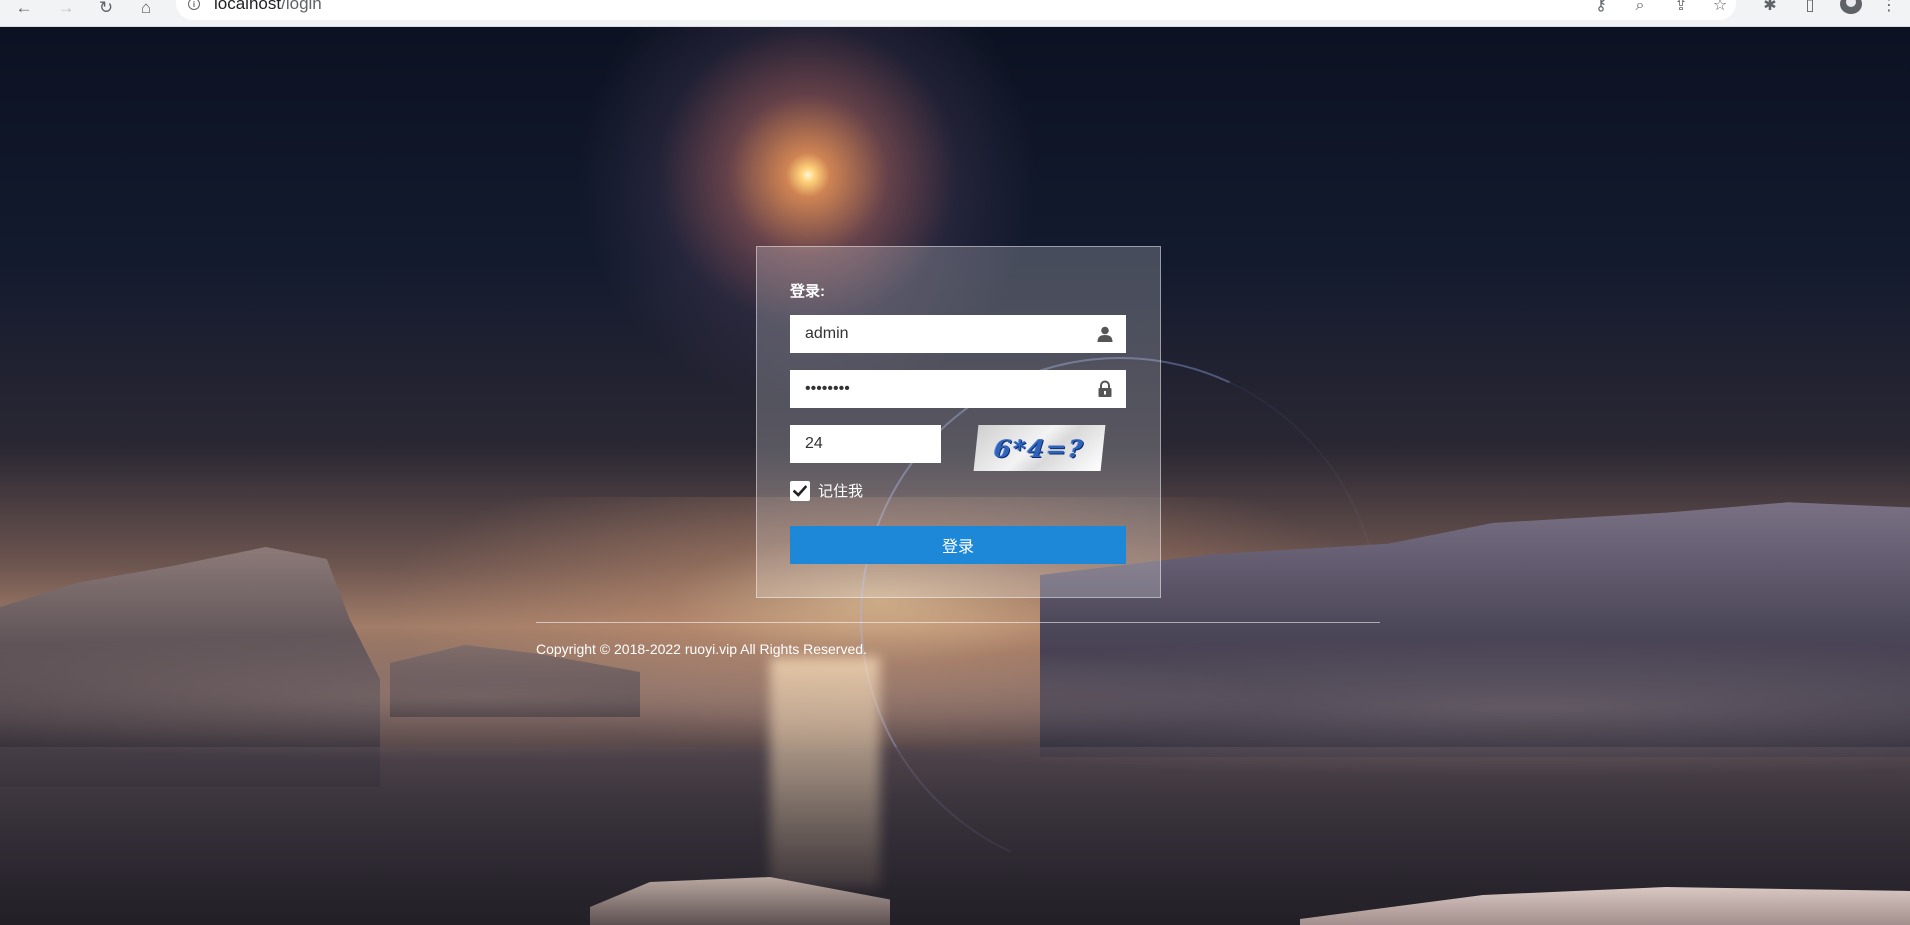  What do you see at coordinates (958, 422) in the screenshot?
I see `login-form: 登录: 6*4=?` at bounding box center [958, 422].